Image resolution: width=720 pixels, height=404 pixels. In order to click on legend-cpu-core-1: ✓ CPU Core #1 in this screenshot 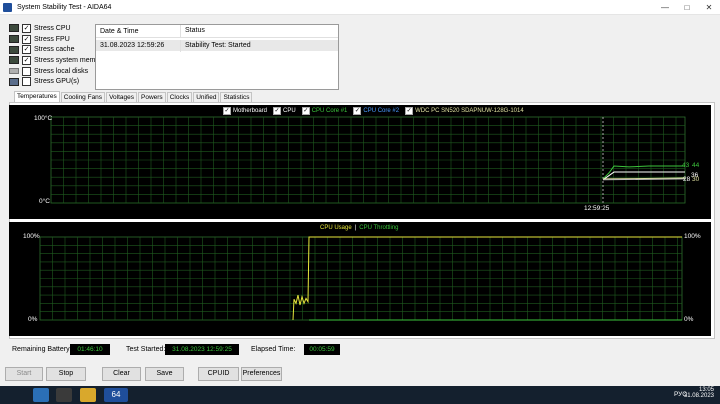, I will do `click(324, 111)`.